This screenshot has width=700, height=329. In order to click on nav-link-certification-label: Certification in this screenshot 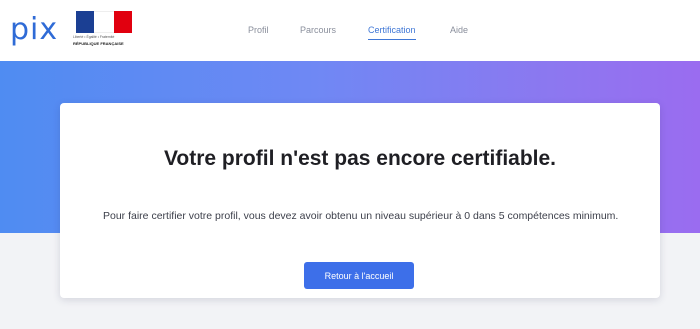, I will do `click(392, 30)`.